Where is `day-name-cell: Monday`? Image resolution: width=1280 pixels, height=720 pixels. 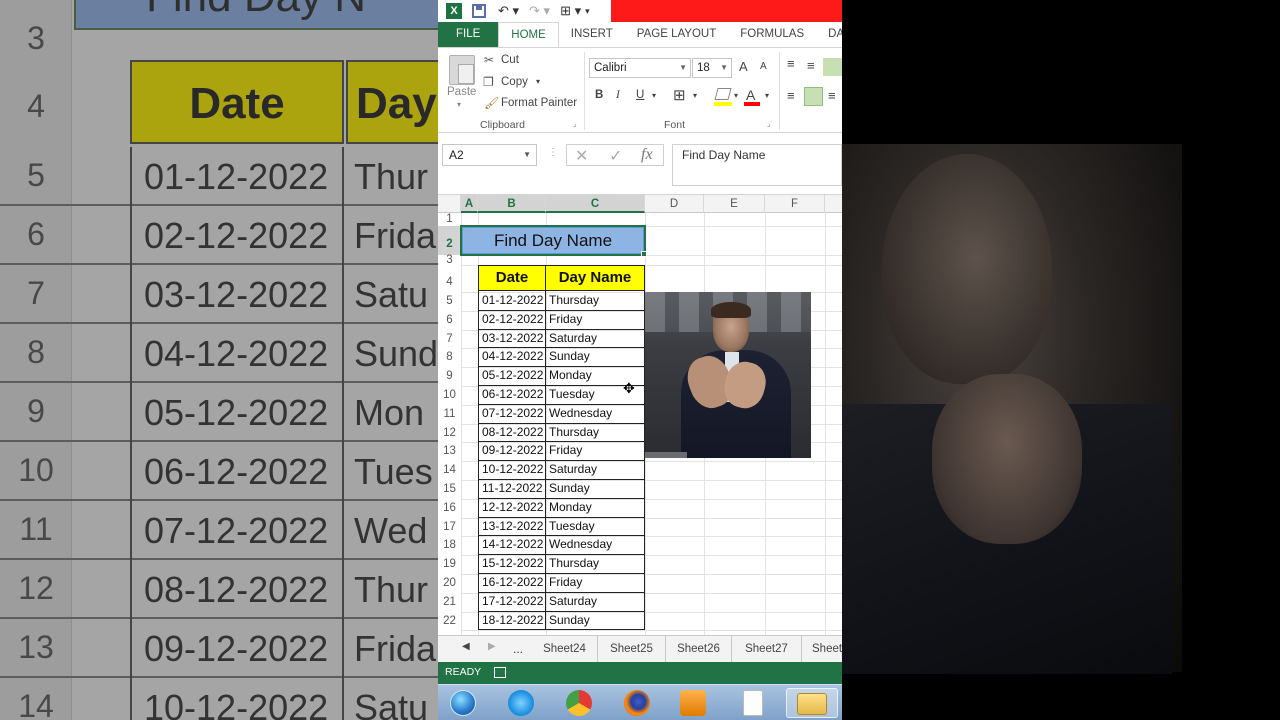
day-name-cell: Monday is located at coordinates (595, 507).